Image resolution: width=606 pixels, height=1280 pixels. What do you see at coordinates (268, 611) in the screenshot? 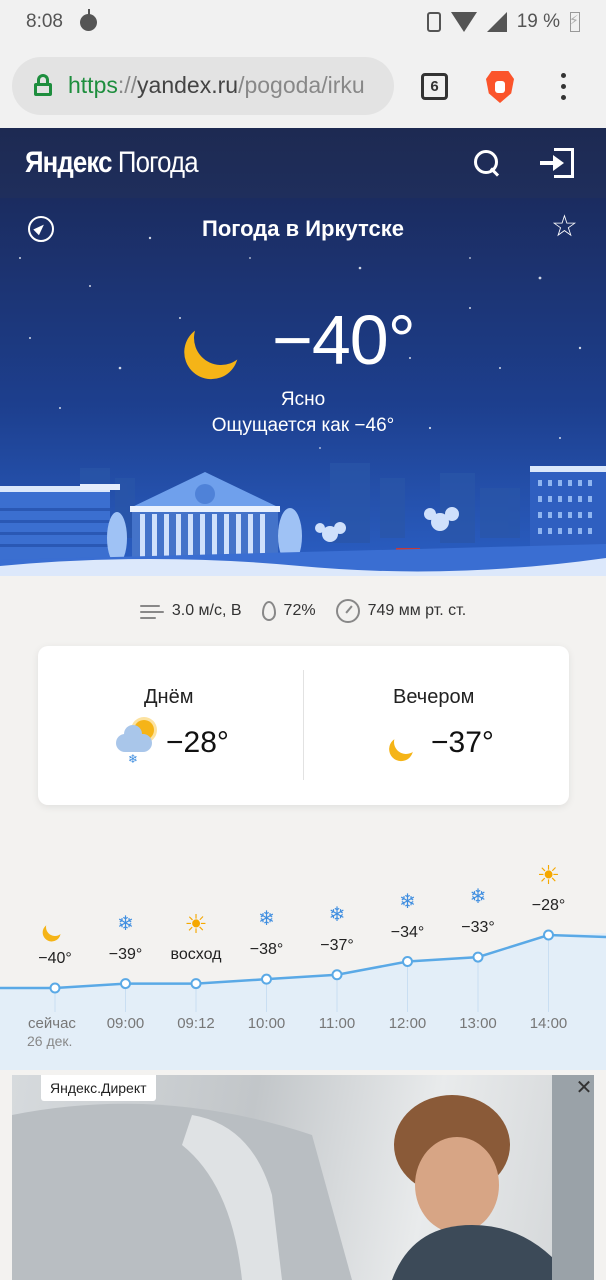
I see `humidity-drop-icon` at bounding box center [268, 611].